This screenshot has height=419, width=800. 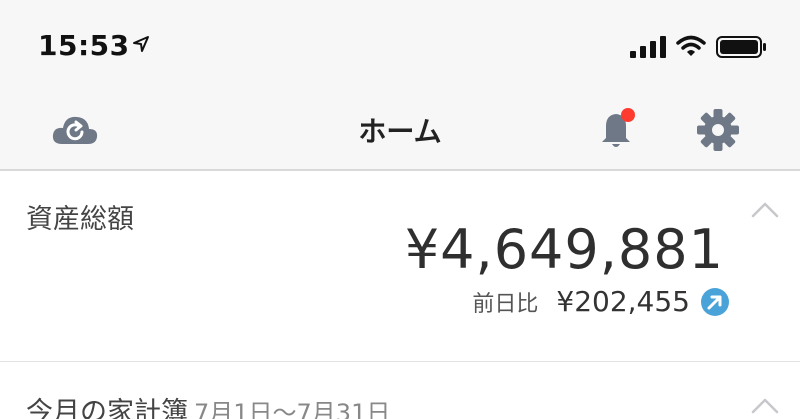 I want to click on monthly-budget-title: 今月の家計簿 7月1日〜7月31日, so click(x=208, y=404).